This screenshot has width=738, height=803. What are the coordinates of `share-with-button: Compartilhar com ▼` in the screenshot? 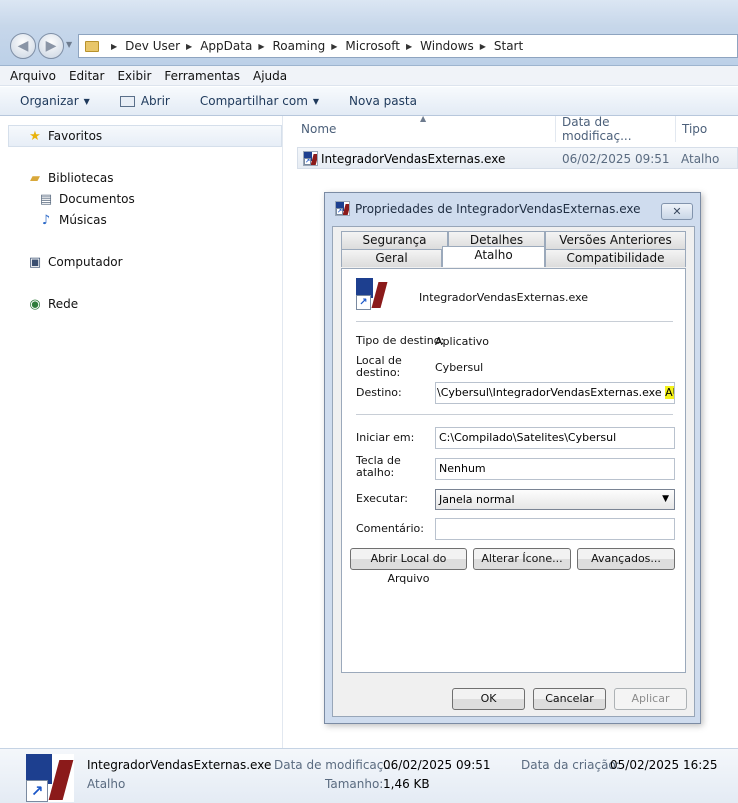 It's located at (259, 101).